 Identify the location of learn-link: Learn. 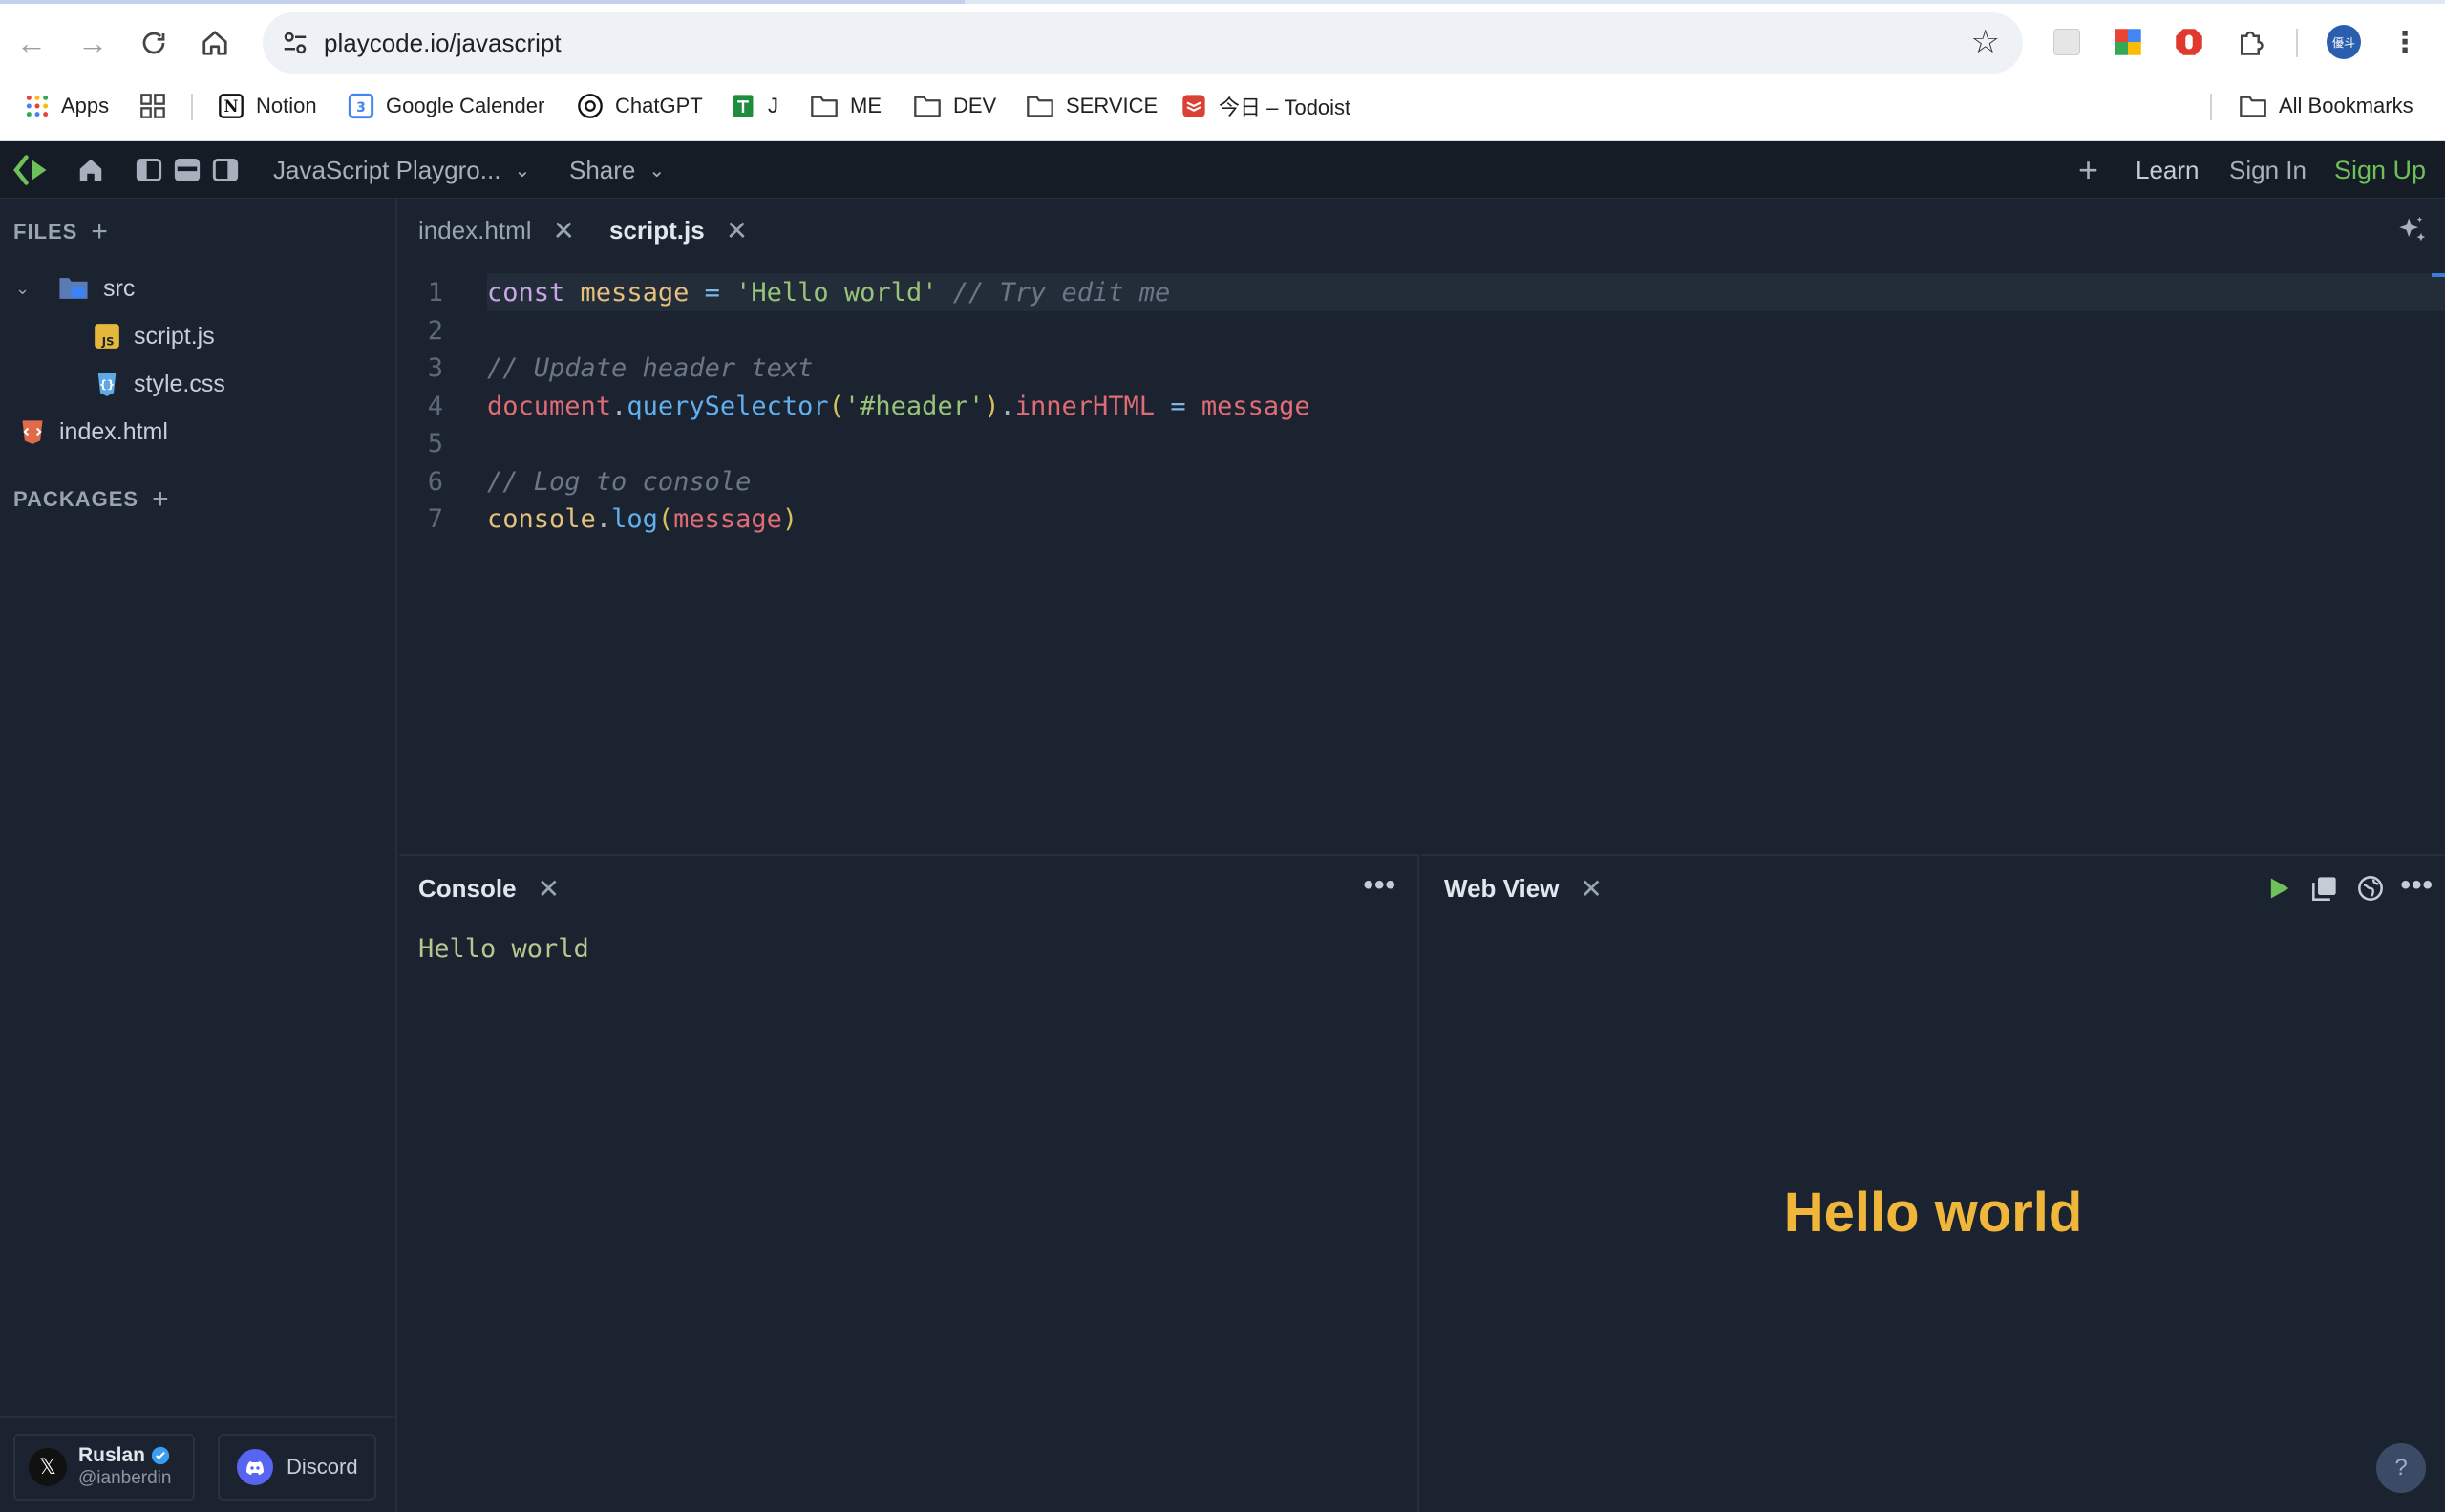
(2168, 170).